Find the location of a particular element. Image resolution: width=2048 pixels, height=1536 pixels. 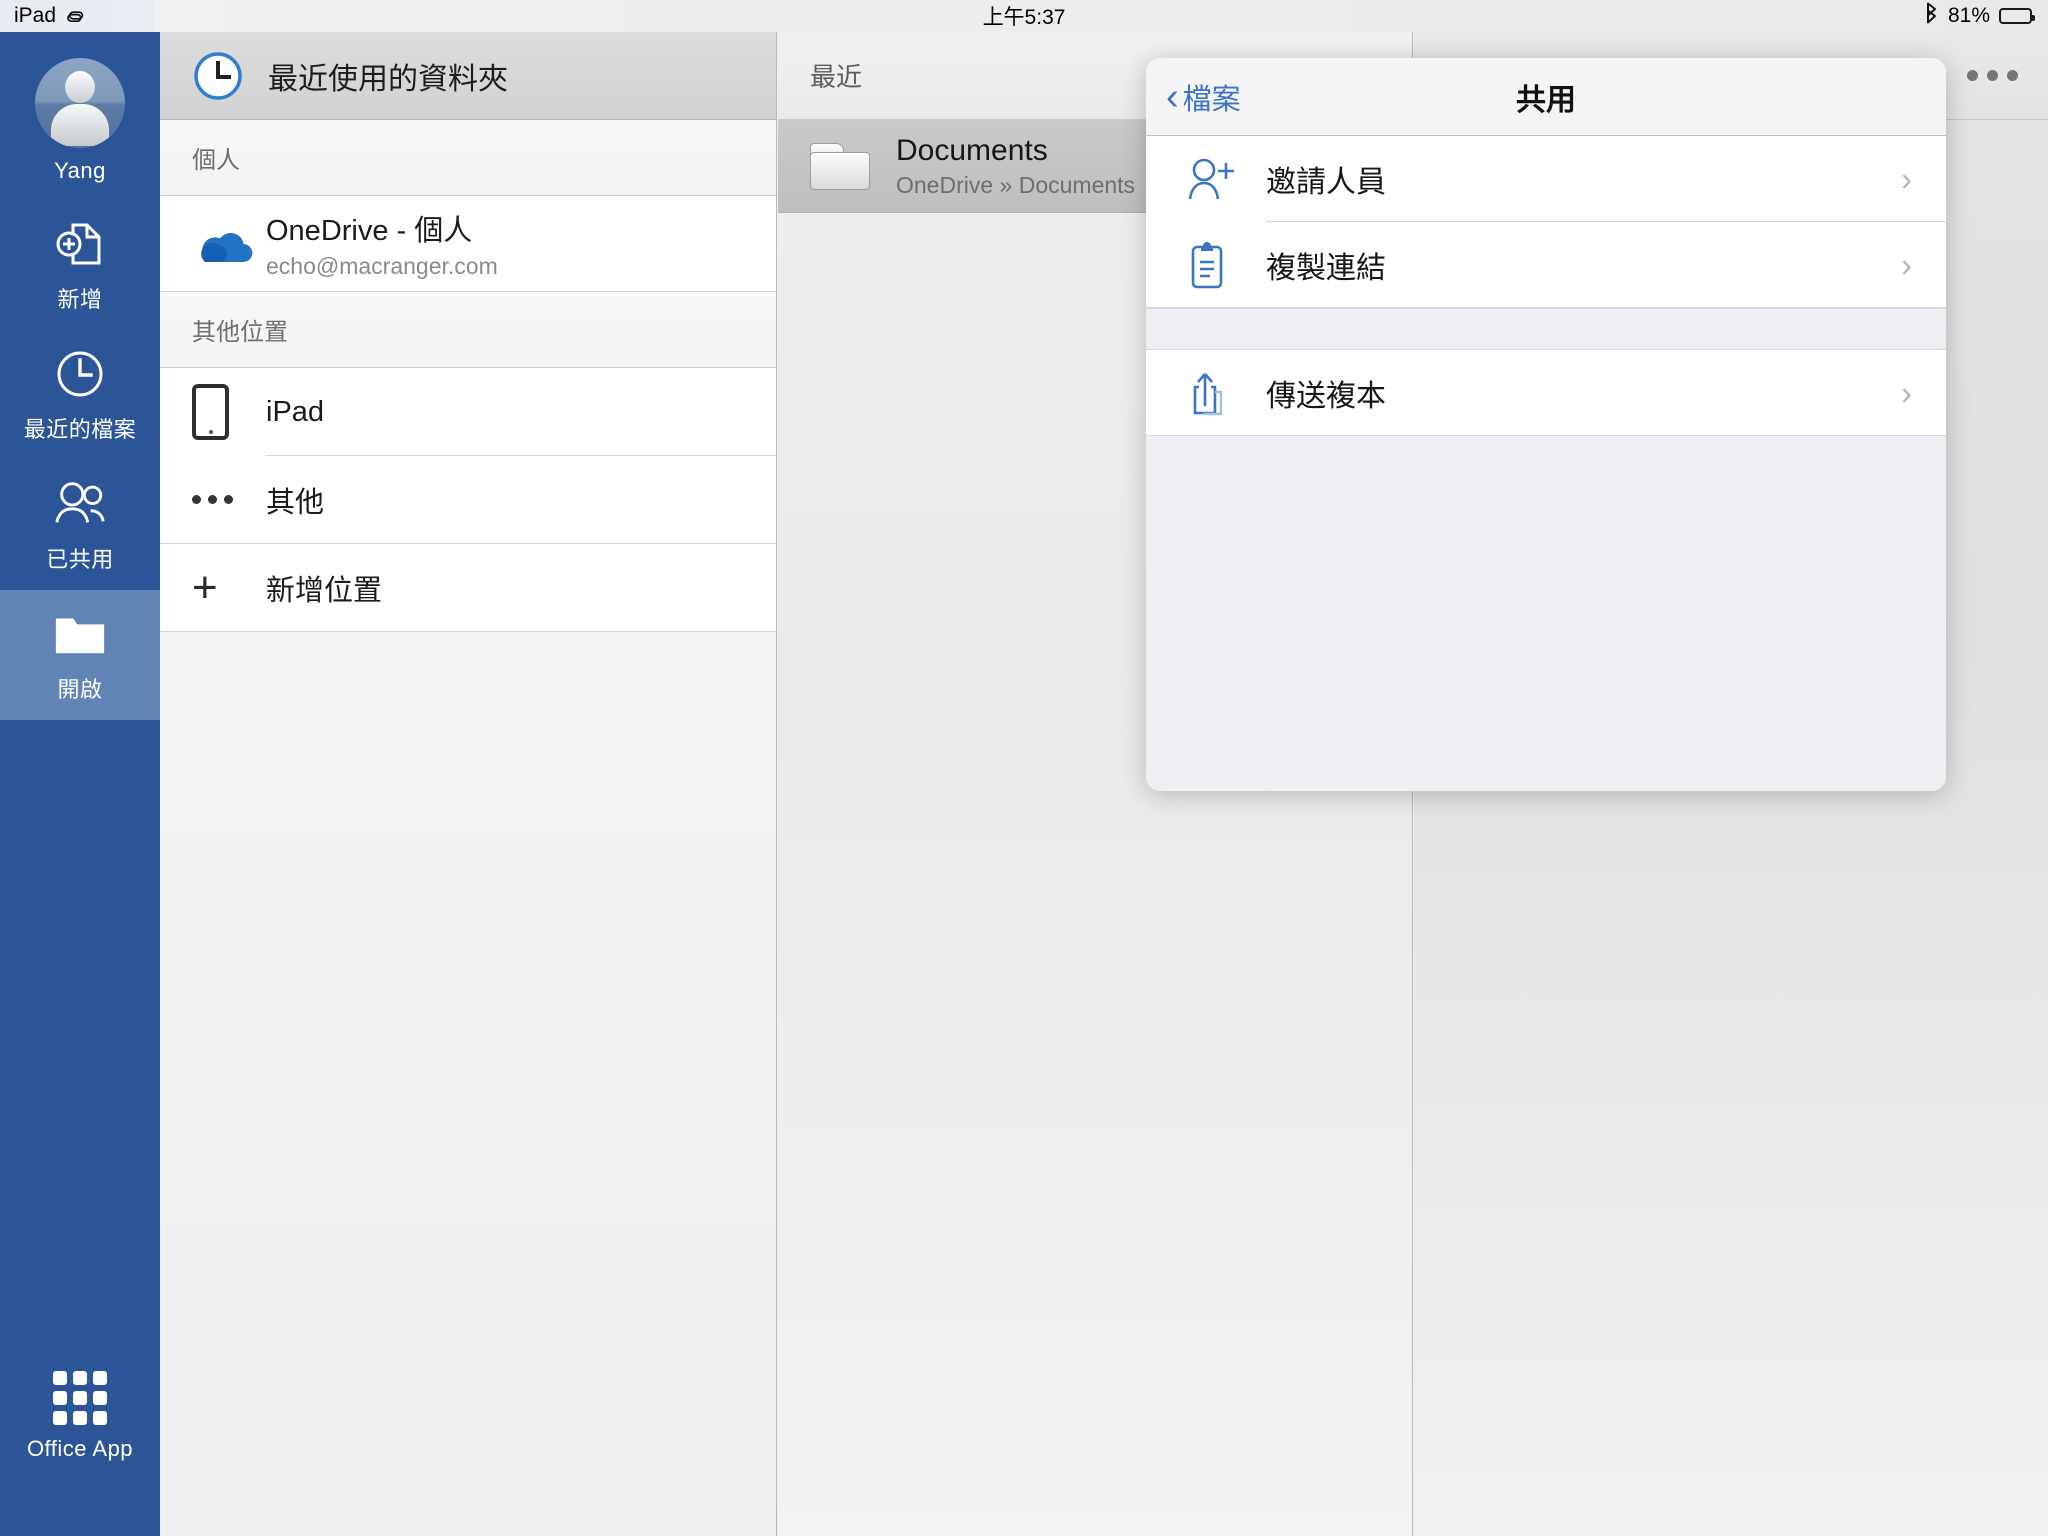

app-grid-icon is located at coordinates (80, 1398).